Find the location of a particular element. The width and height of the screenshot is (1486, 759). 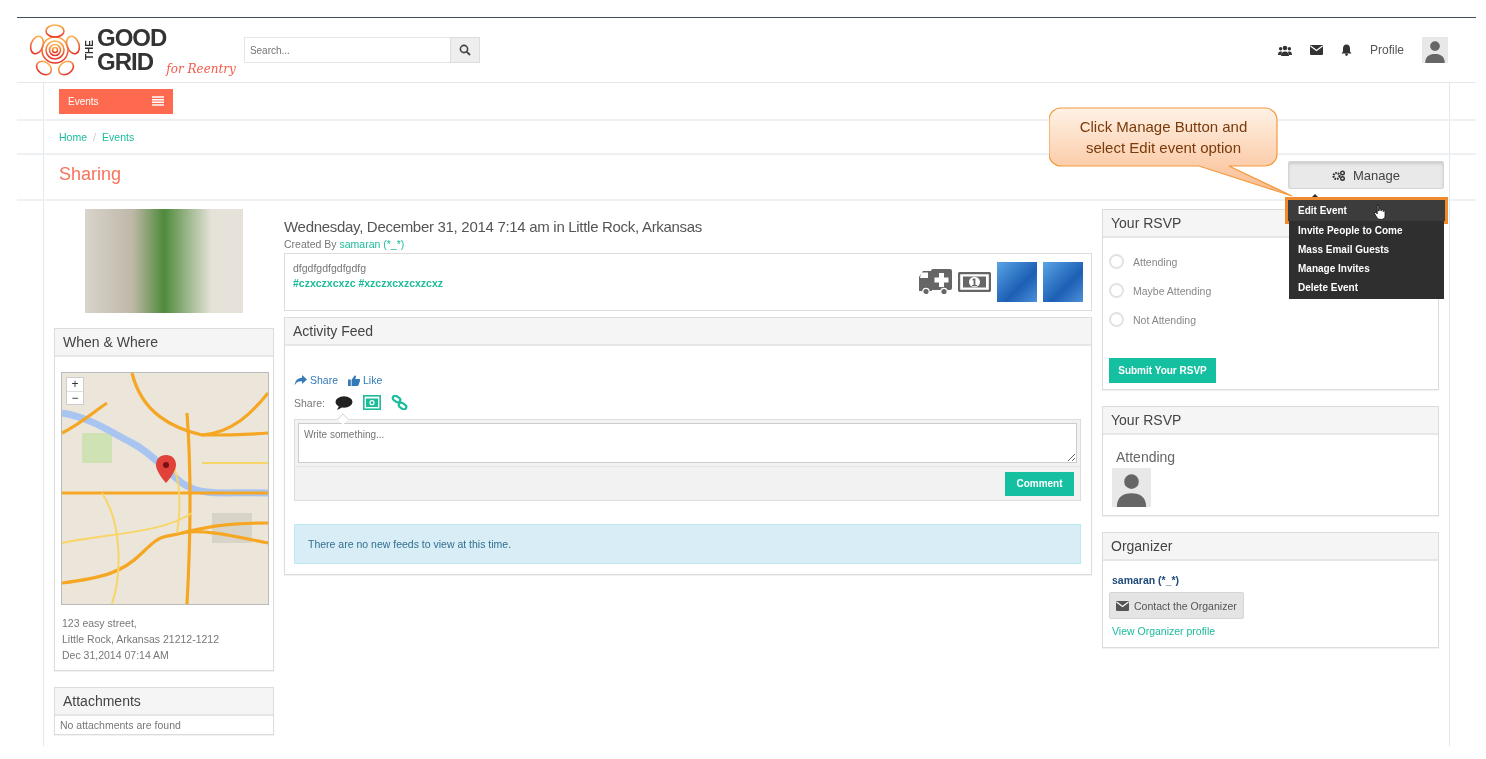

callout-bubble: Click Manage Button and select Edit event option is located at coordinates (1171, 152).